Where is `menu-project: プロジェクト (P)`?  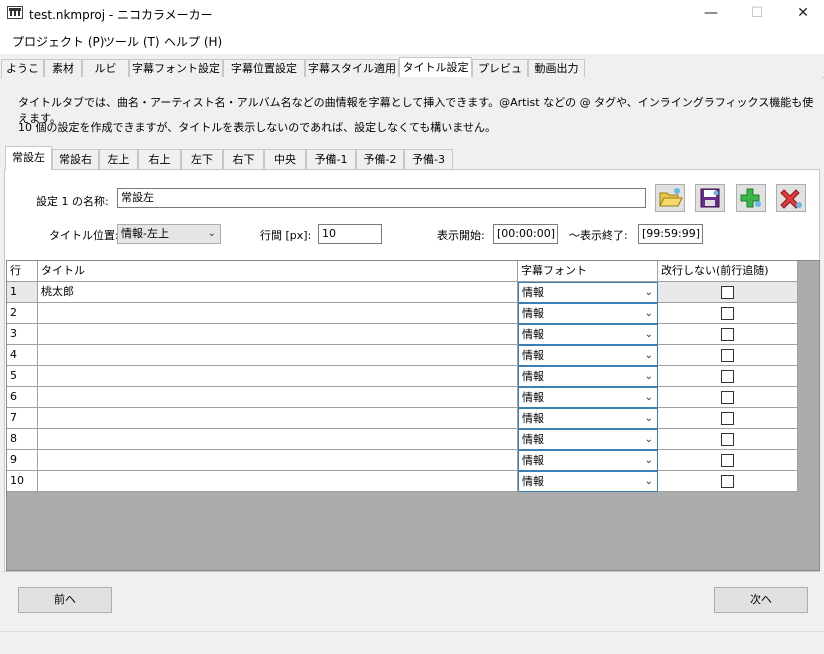
menu-project: プロジェクト (P) is located at coordinates (58, 41).